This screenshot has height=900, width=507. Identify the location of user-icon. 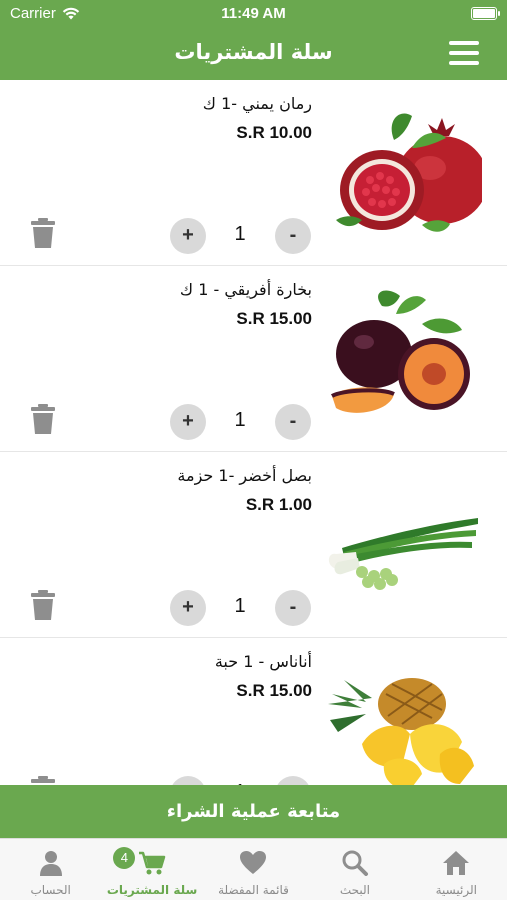
(50, 863).